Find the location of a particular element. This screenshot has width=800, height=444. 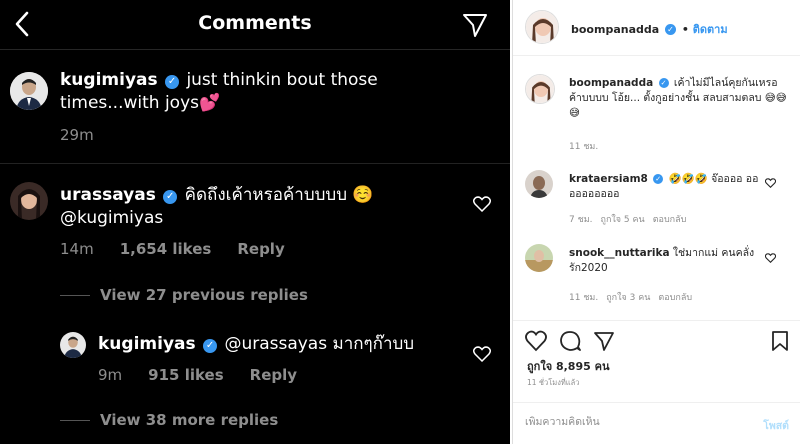

comment-meta: 29m is located at coordinates (77, 135).